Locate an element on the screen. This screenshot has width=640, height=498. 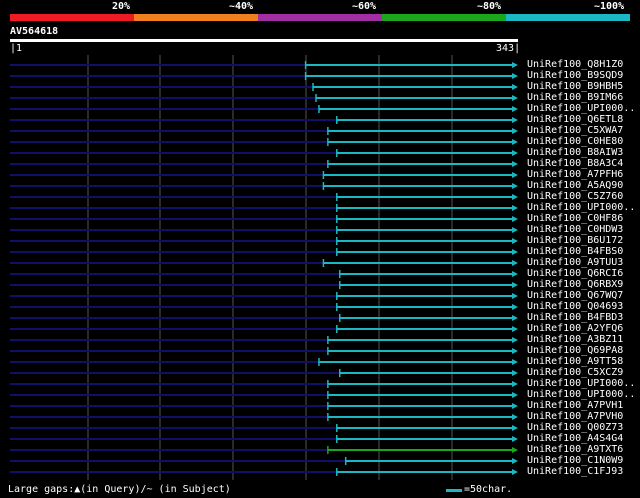
hit-label: UniRef100_Q00Z73 is located at coordinates (575, 428).